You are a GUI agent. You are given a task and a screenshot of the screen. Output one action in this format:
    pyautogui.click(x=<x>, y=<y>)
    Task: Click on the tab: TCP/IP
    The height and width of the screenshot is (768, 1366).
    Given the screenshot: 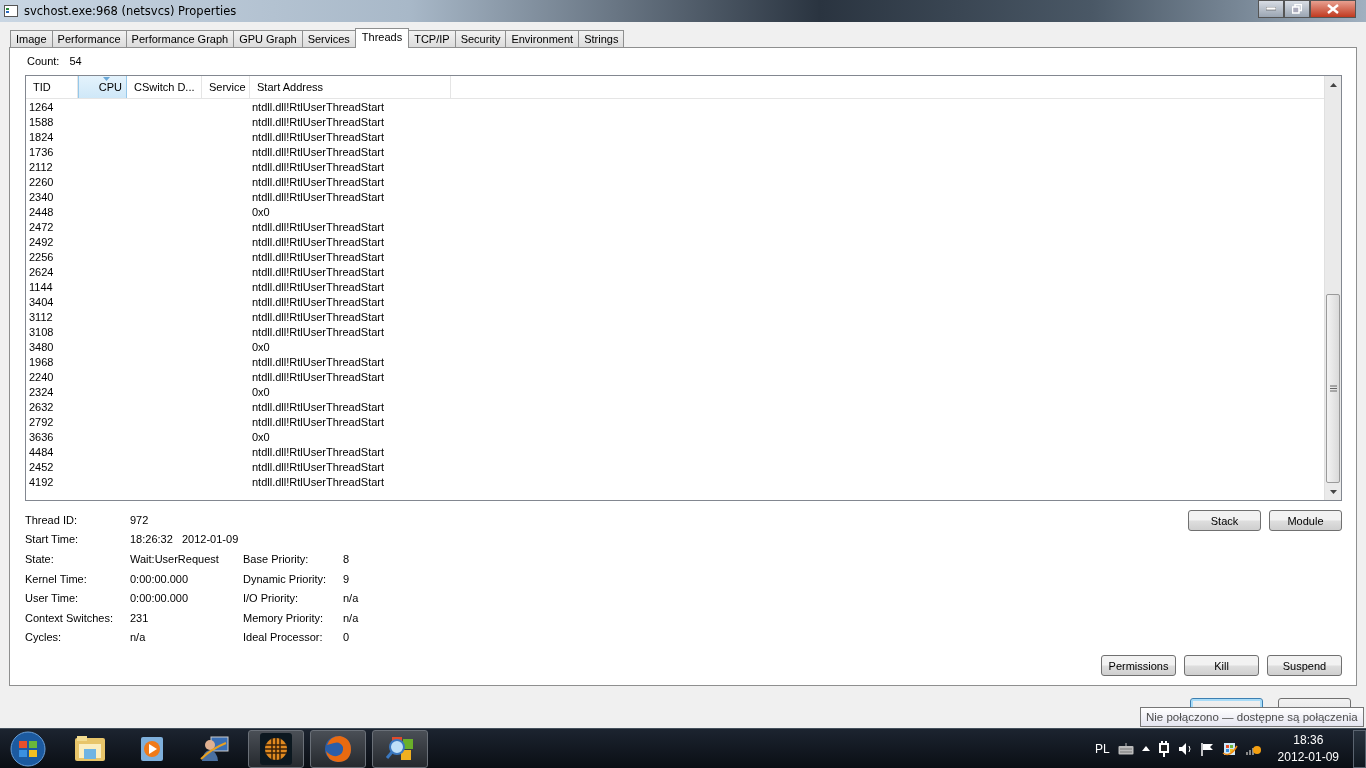 What is the action you would take?
    pyautogui.click(x=432, y=38)
    